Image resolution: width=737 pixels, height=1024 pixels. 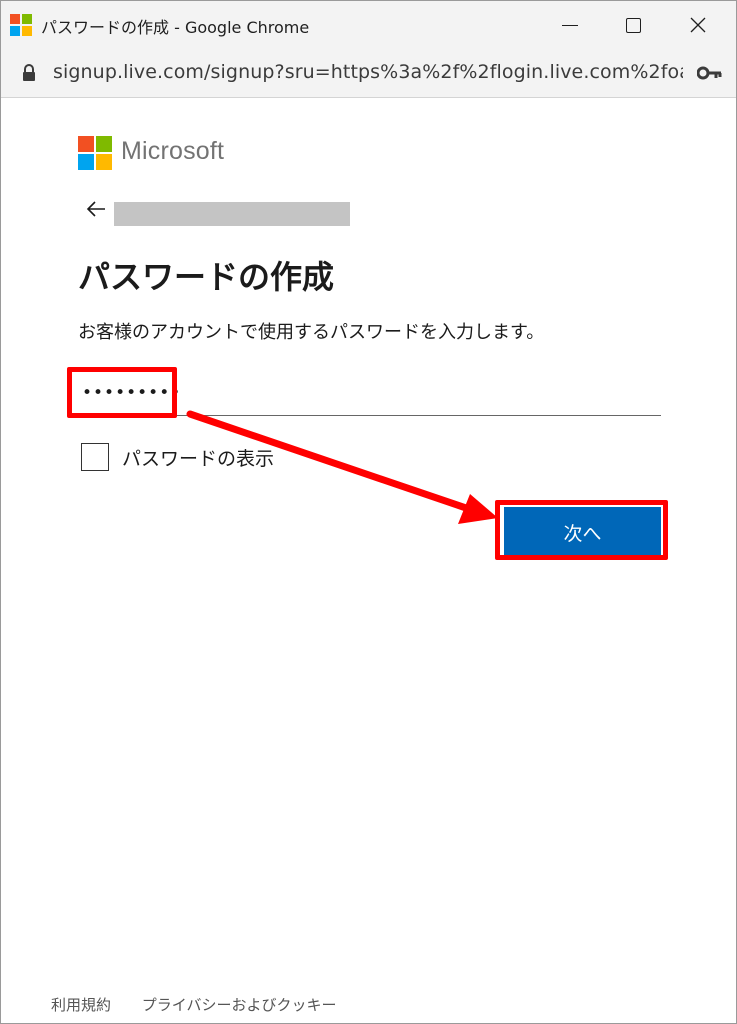 What do you see at coordinates (95, 153) in the screenshot?
I see `microsoft-logo` at bounding box center [95, 153].